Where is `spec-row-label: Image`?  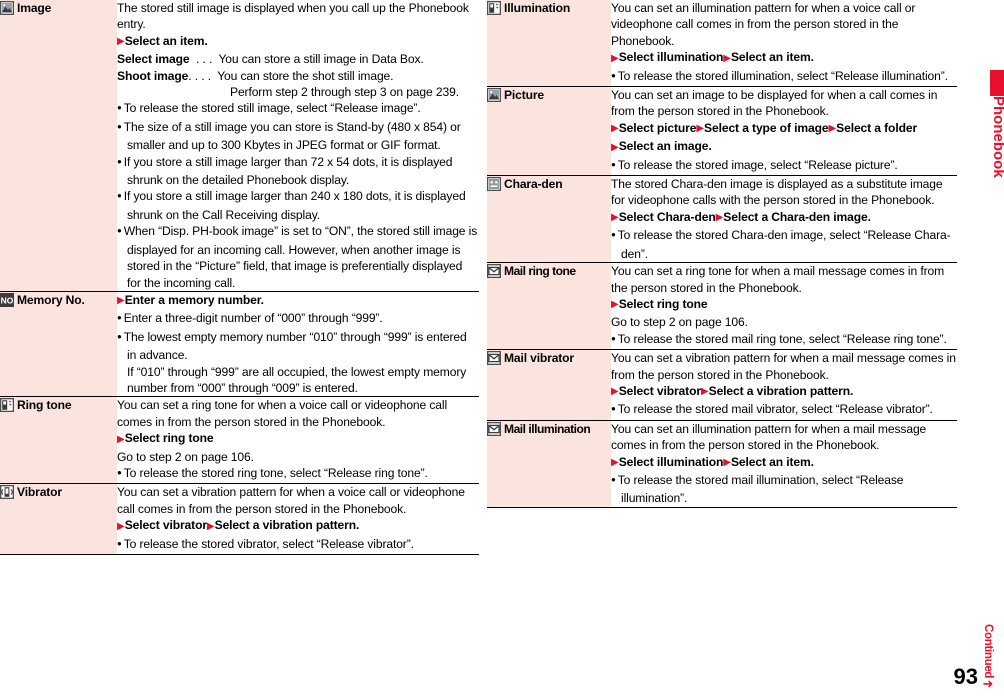
spec-row-label: Image is located at coordinates (58, 7).